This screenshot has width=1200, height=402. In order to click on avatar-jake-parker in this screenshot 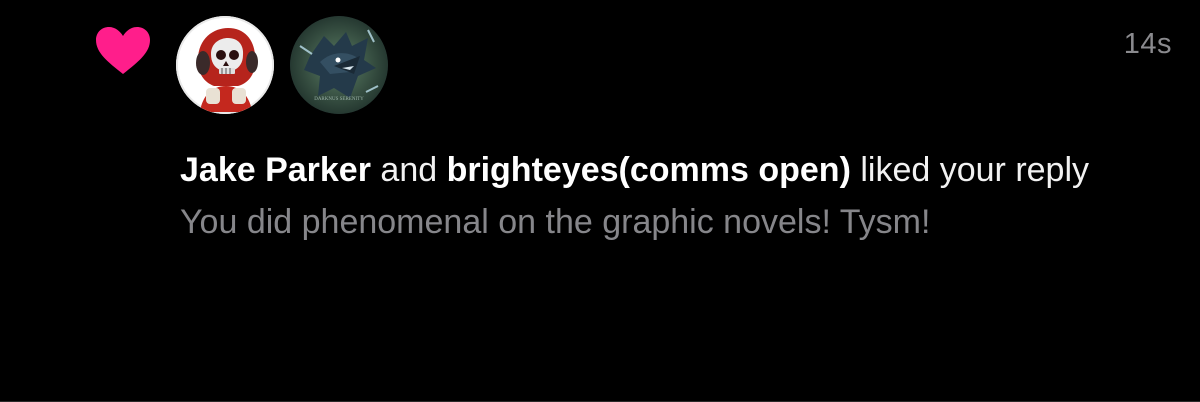, I will do `click(225, 65)`.